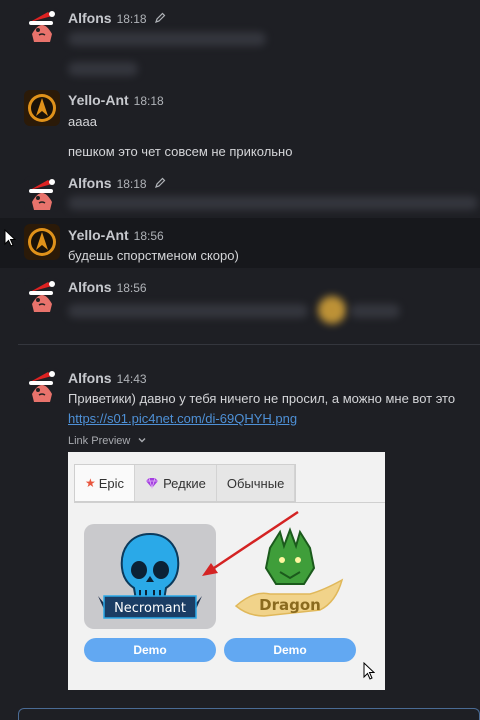 Image resolution: width=480 pixels, height=720 pixels. Describe the element at coordinates (150, 650) in the screenshot. I see `necromant-demo-button: Demo` at that location.